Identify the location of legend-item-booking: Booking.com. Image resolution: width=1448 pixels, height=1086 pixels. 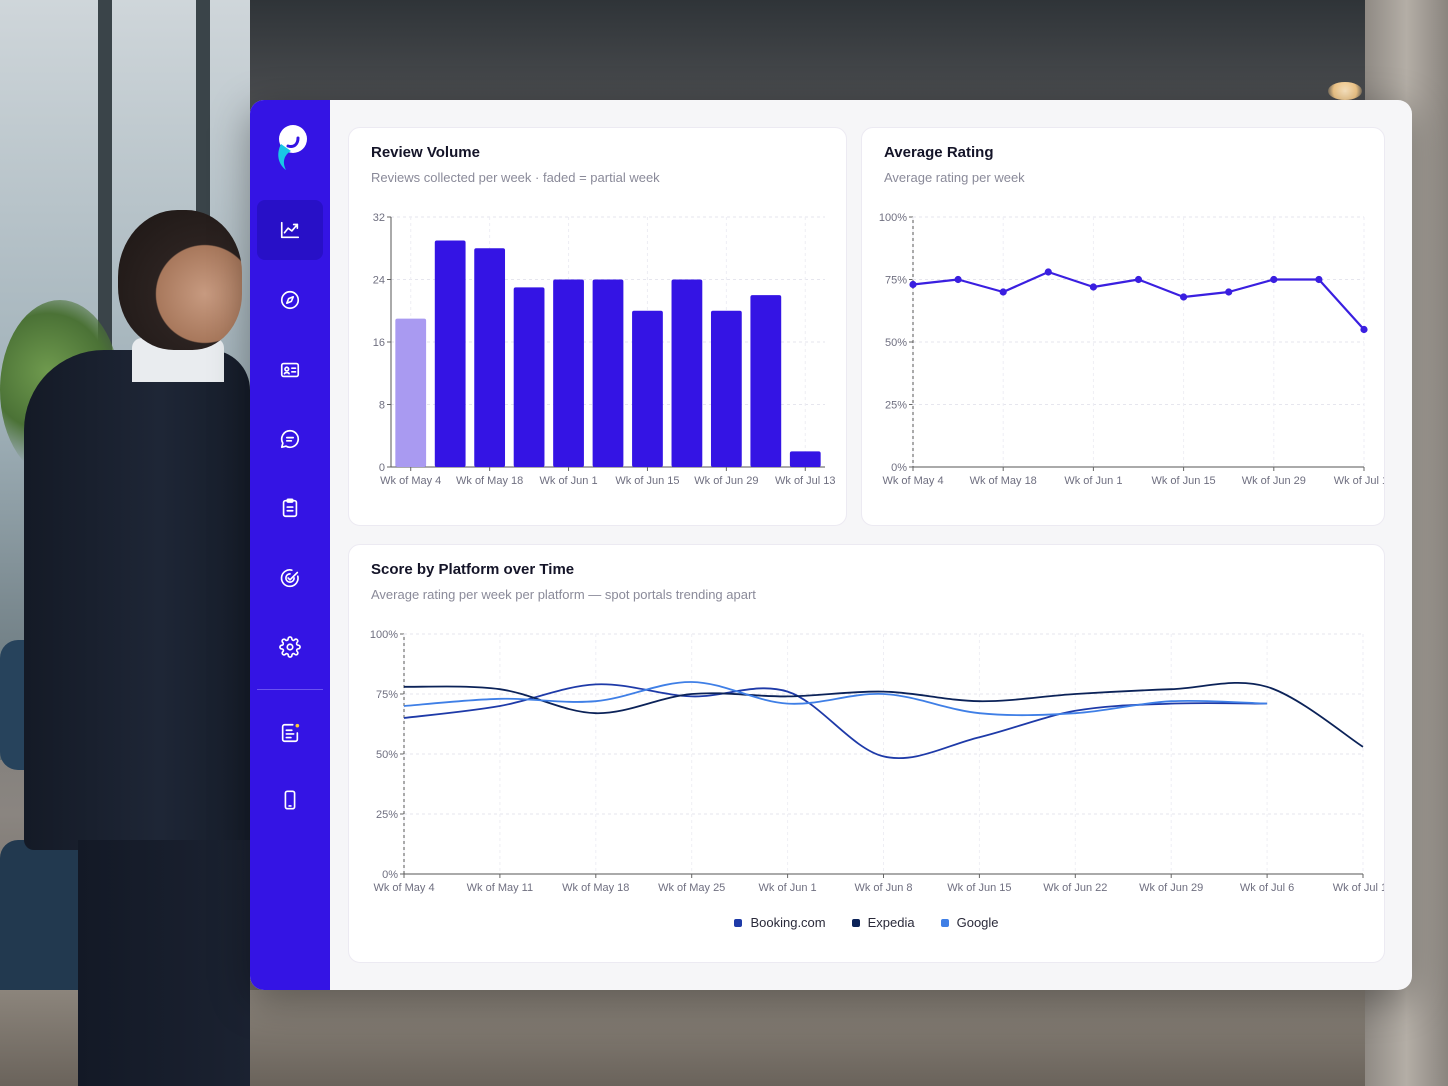
(780, 922).